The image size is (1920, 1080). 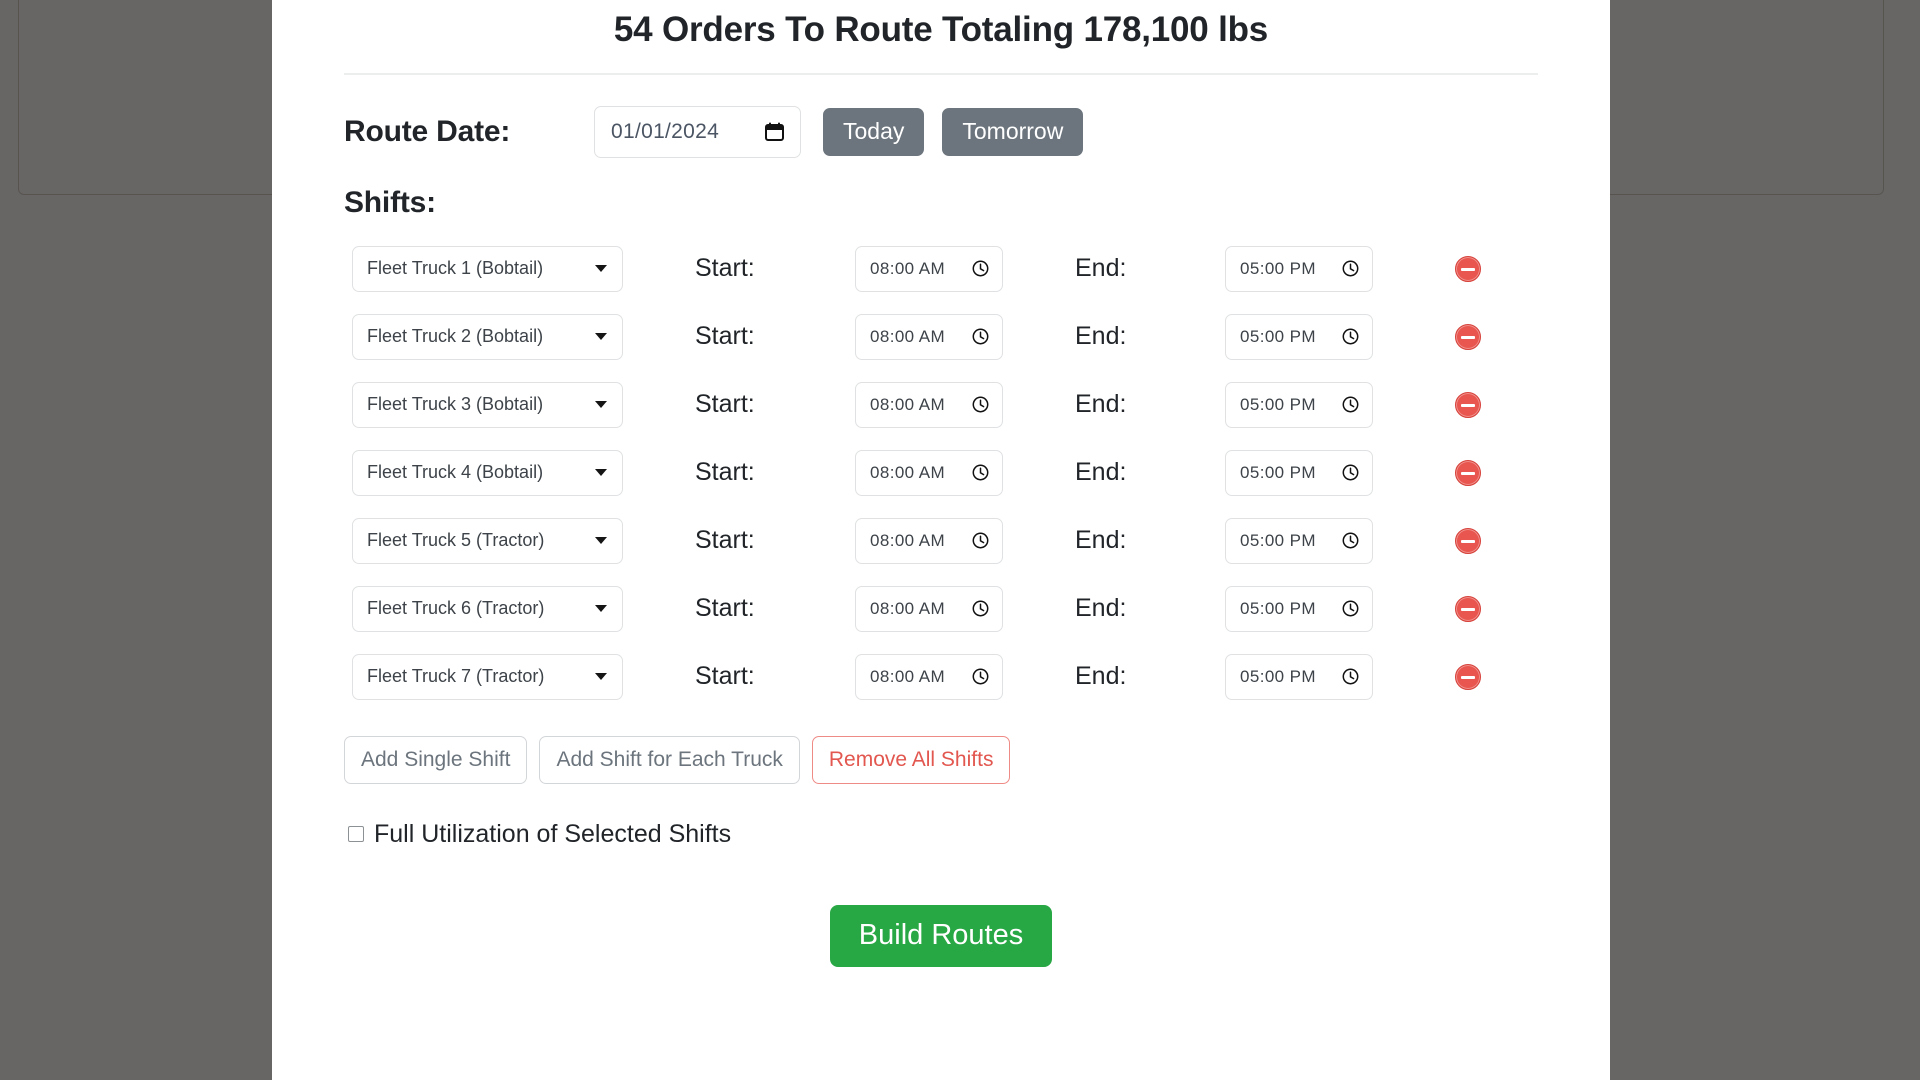 I want to click on calendar-icon, so click(x=774, y=132).